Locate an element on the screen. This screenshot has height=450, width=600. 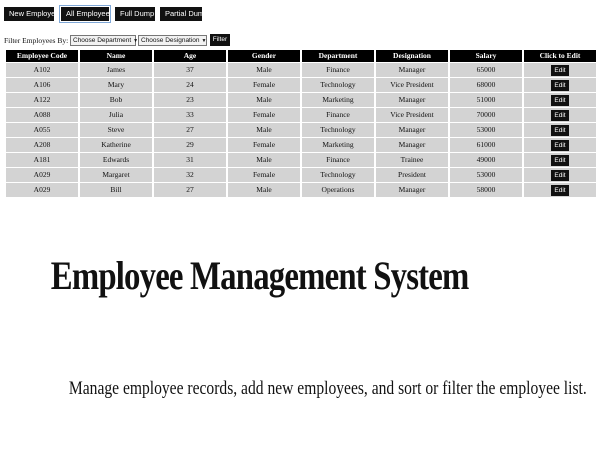
department-select: Choose Department ▼ is located at coordinates (104, 40).